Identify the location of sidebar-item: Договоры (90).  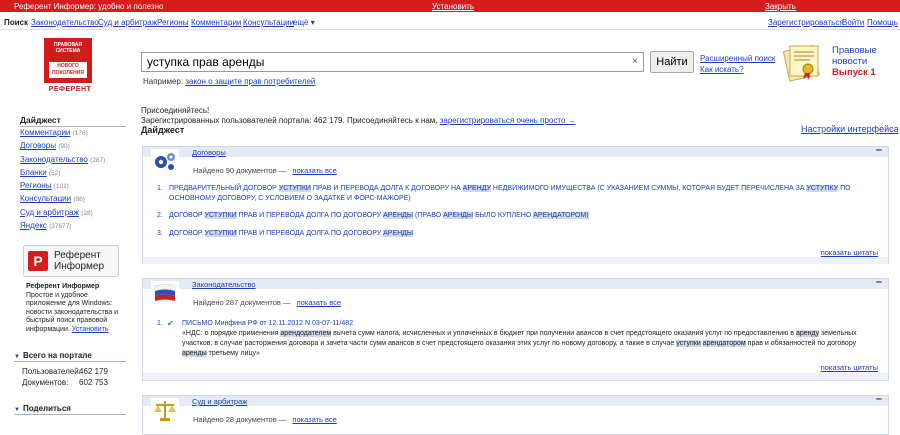
(62, 147).